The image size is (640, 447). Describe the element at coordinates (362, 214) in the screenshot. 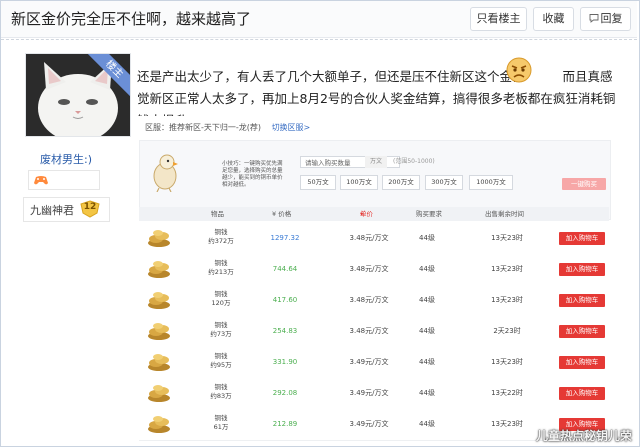

I see `sort-down-icon: ▾` at that location.